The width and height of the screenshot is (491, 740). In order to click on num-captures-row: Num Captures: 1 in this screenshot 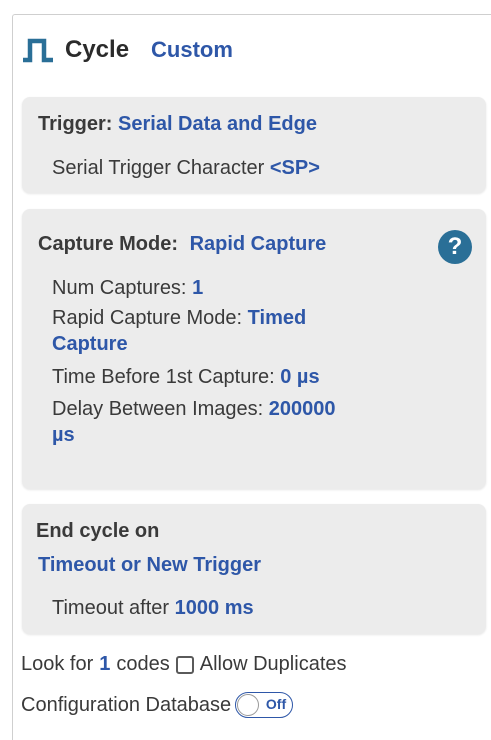, I will do `click(127, 288)`.